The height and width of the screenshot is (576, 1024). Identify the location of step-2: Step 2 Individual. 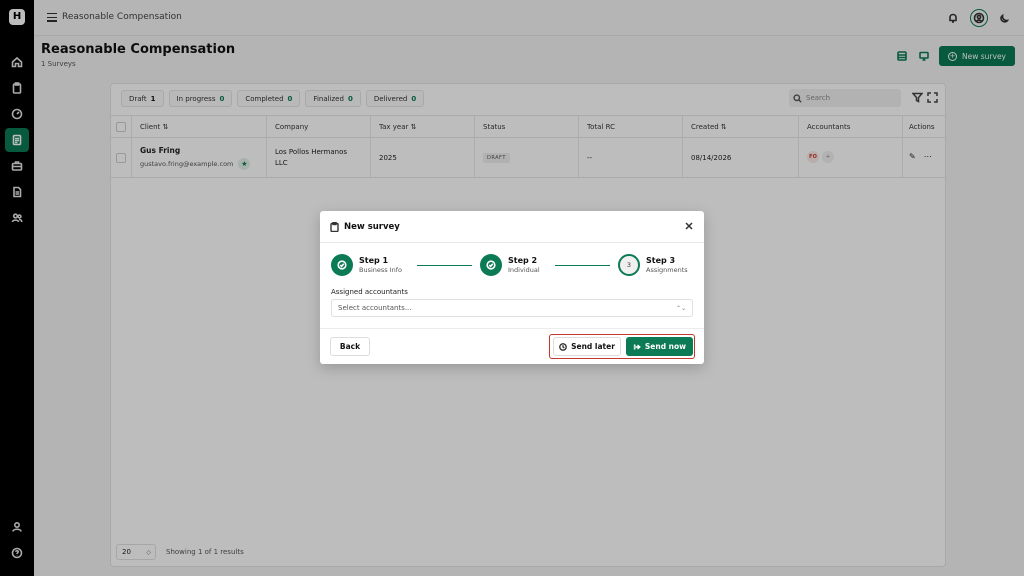
(510, 265).